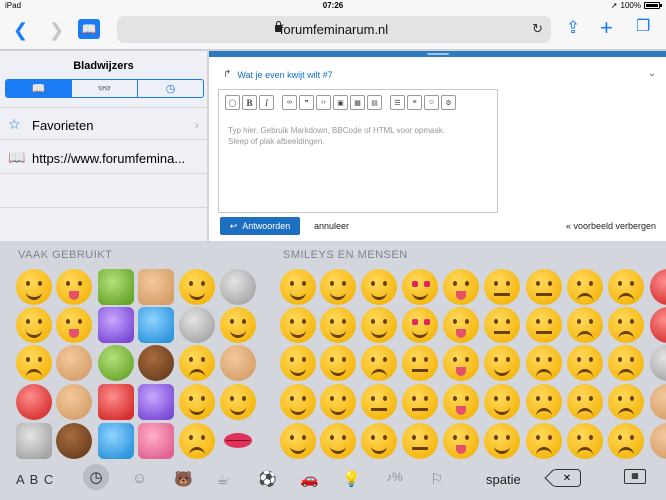 Image resolution: width=666 pixels, height=500 pixels. What do you see at coordinates (448, 102) in the screenshot?
I see `gear-icon: ⚙` at bounding box center [448, 102].